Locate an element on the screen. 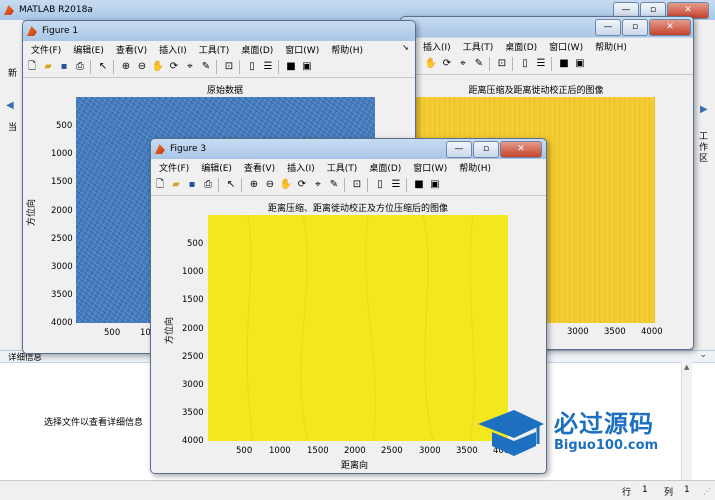  fig3-colorbar-icon: ▯ is located at coordinates (380, 185).